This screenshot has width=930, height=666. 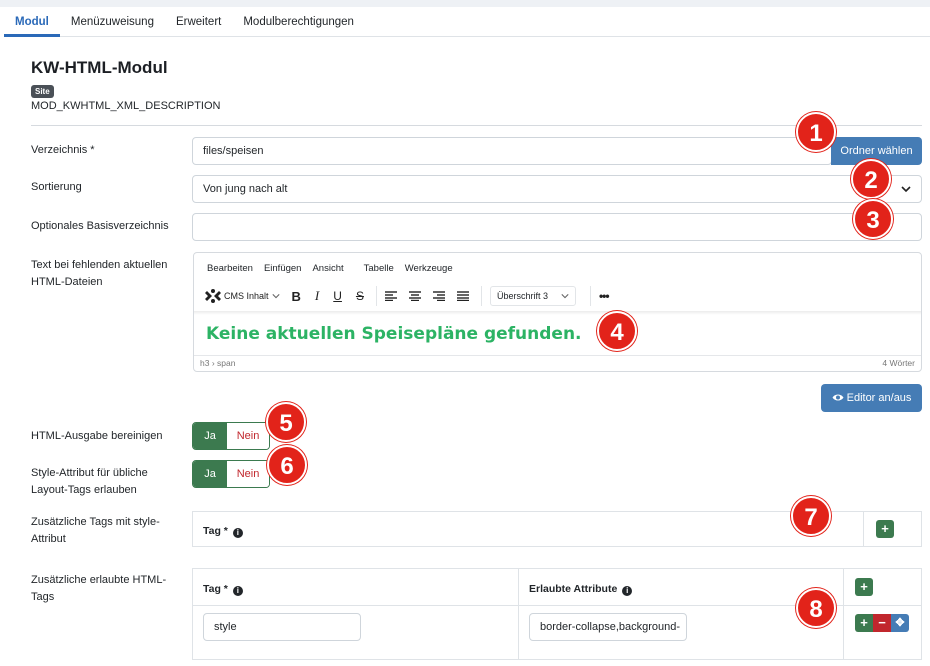 I want to click on format-value: Überschrift 3, so click(x=522, y=296).